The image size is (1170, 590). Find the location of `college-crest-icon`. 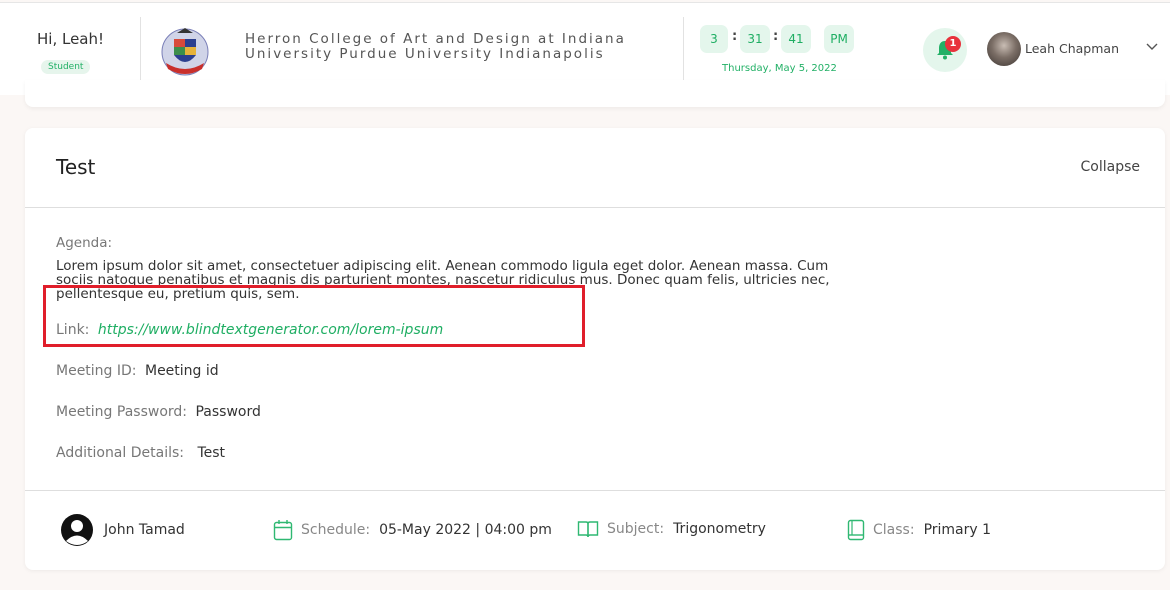

college-crest-icon is located at coordinates (185, 52).